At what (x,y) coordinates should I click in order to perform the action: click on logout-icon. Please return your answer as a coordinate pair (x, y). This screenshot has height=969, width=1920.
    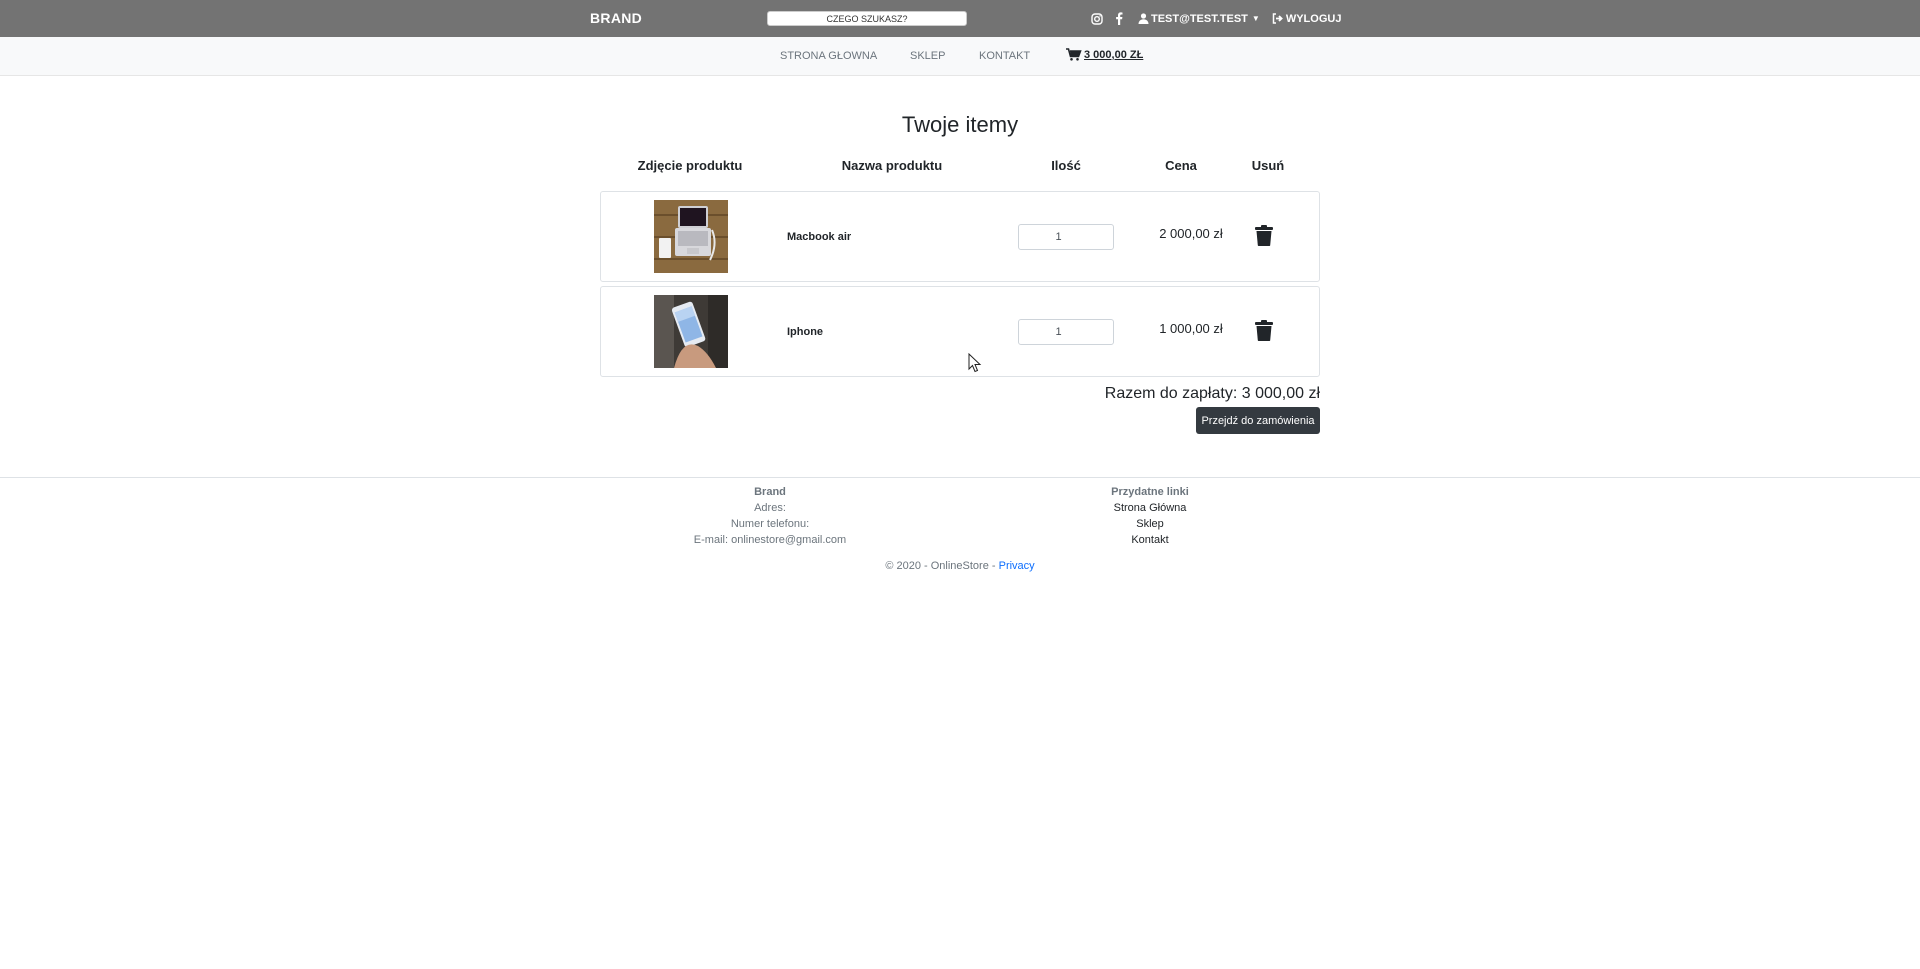
    Looking at the image, I should click on (1277, 18).